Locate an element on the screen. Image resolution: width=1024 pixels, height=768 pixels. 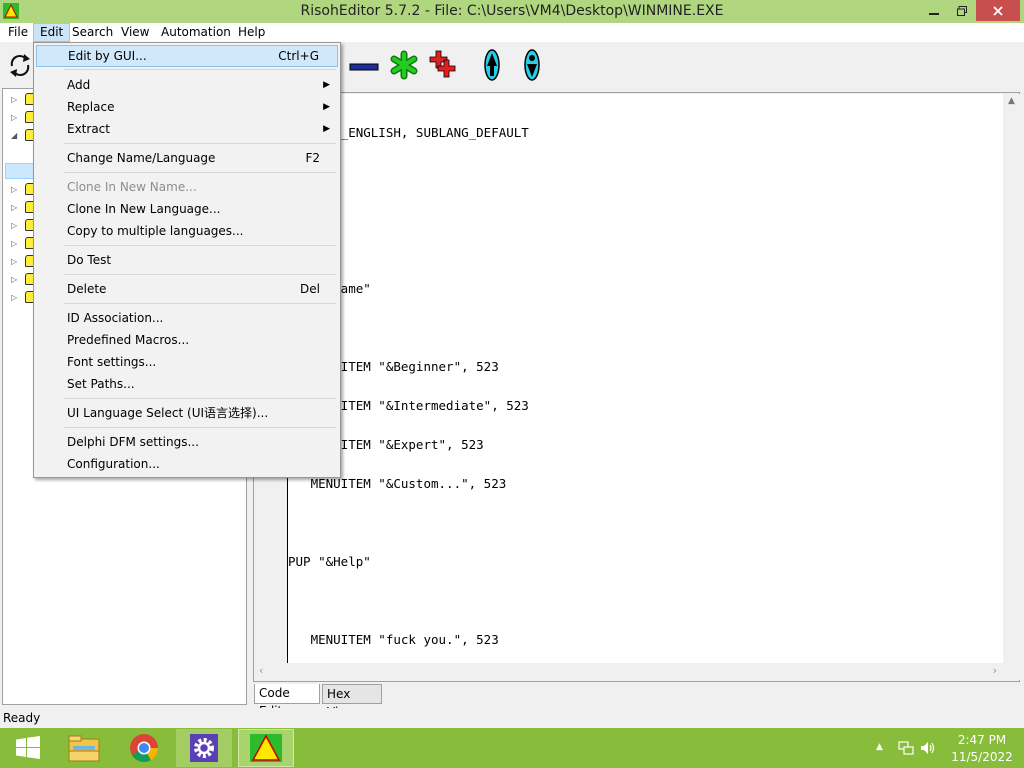
code-line: MENUITEM "fuck you.", 523 is located at coordinates (393, 639).